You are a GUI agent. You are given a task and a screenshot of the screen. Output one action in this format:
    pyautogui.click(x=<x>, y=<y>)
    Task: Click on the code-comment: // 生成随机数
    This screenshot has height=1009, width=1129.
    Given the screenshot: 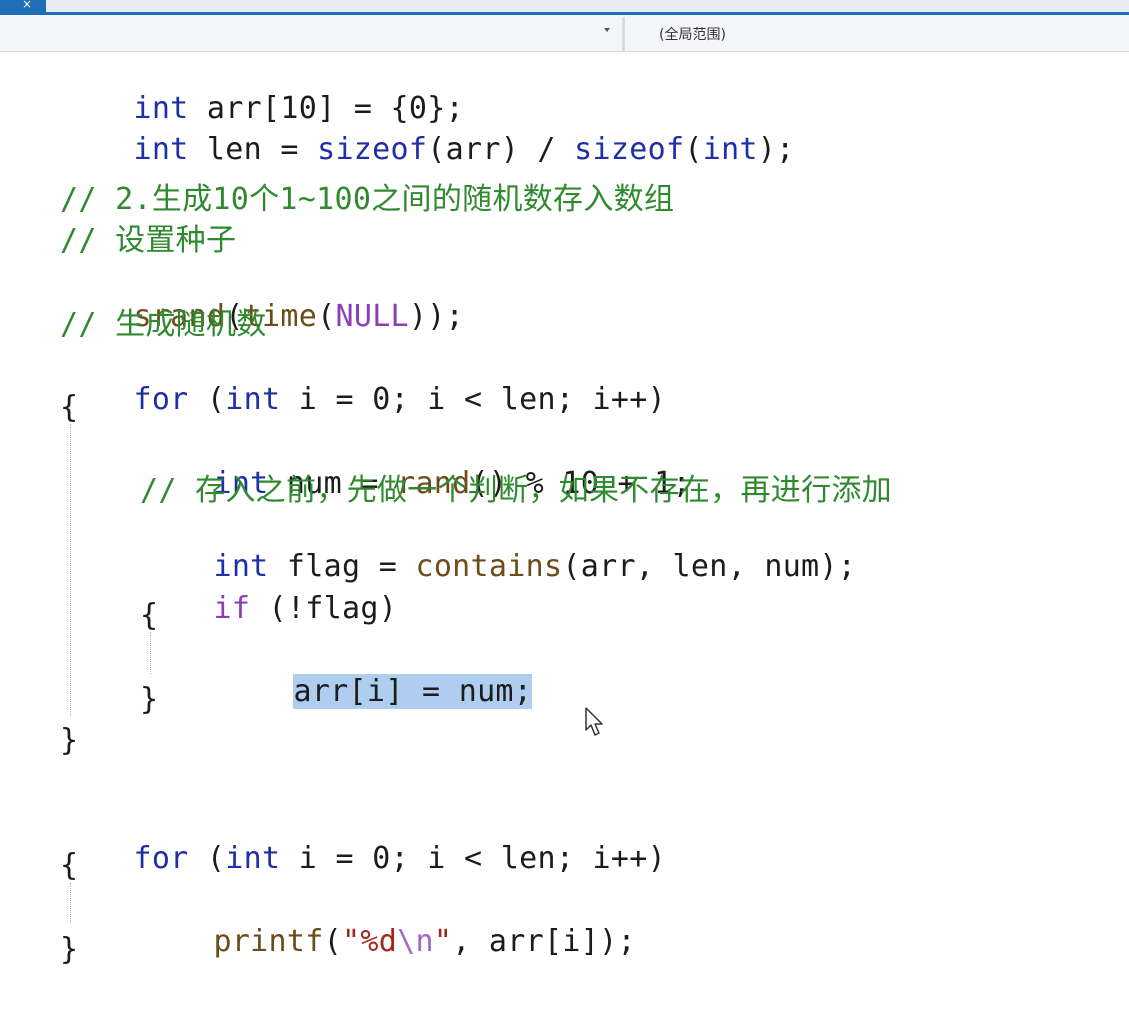 What is the action you would take?
    pyautogui.click(x=163, y=324)
    